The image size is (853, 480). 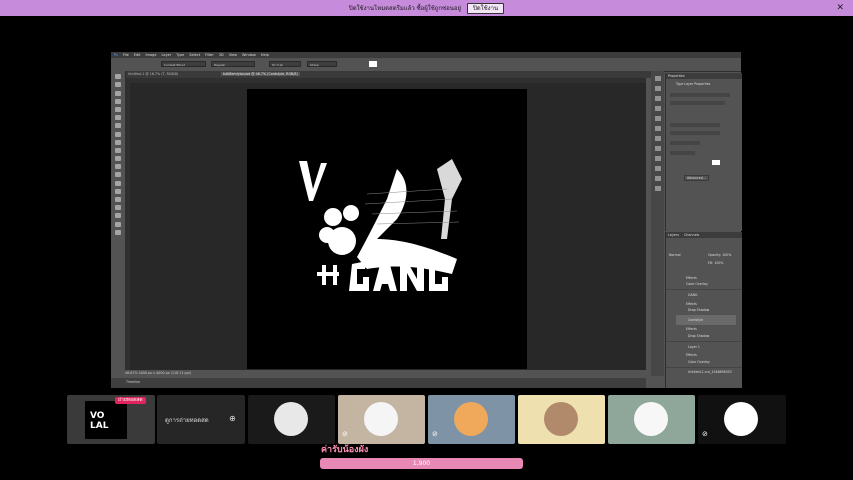 I want to click on status-bar: 46.67% 4000 px x 4000 px (118.11 ppi), so click(x=385, y=373).